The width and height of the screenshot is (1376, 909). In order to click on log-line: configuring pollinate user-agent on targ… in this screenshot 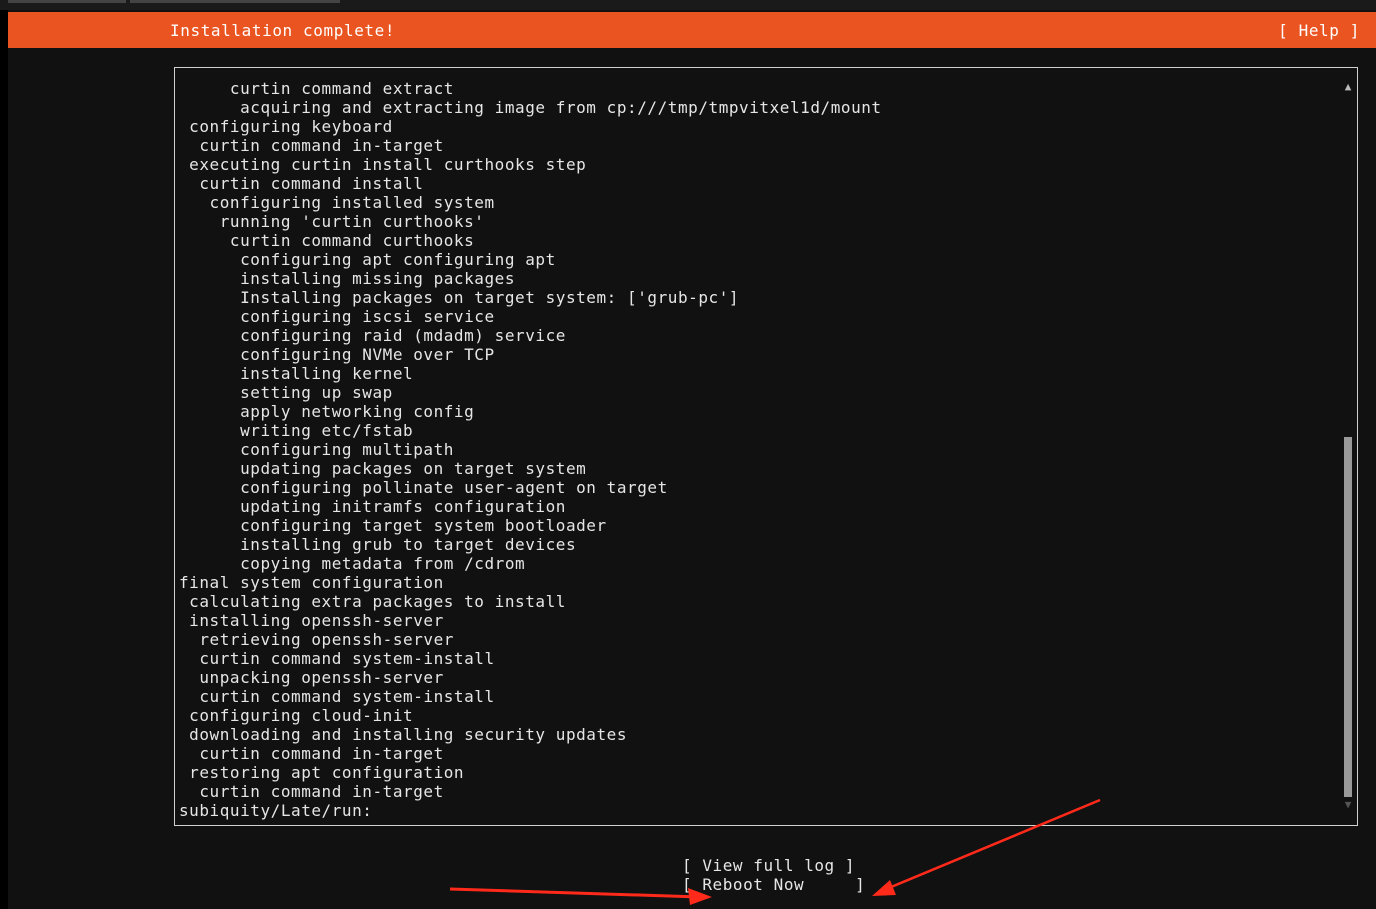, I will do `click(423, 487)`.